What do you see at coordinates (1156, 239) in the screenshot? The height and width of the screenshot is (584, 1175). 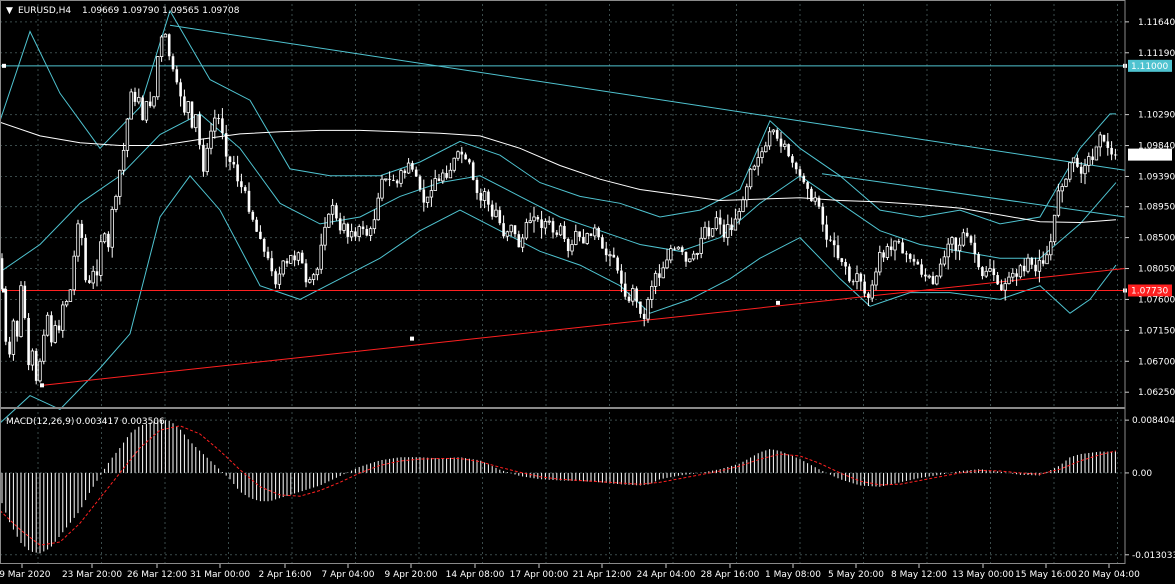 I see `price-tick-label: 1.08500` at bounding box center [1156, 239].